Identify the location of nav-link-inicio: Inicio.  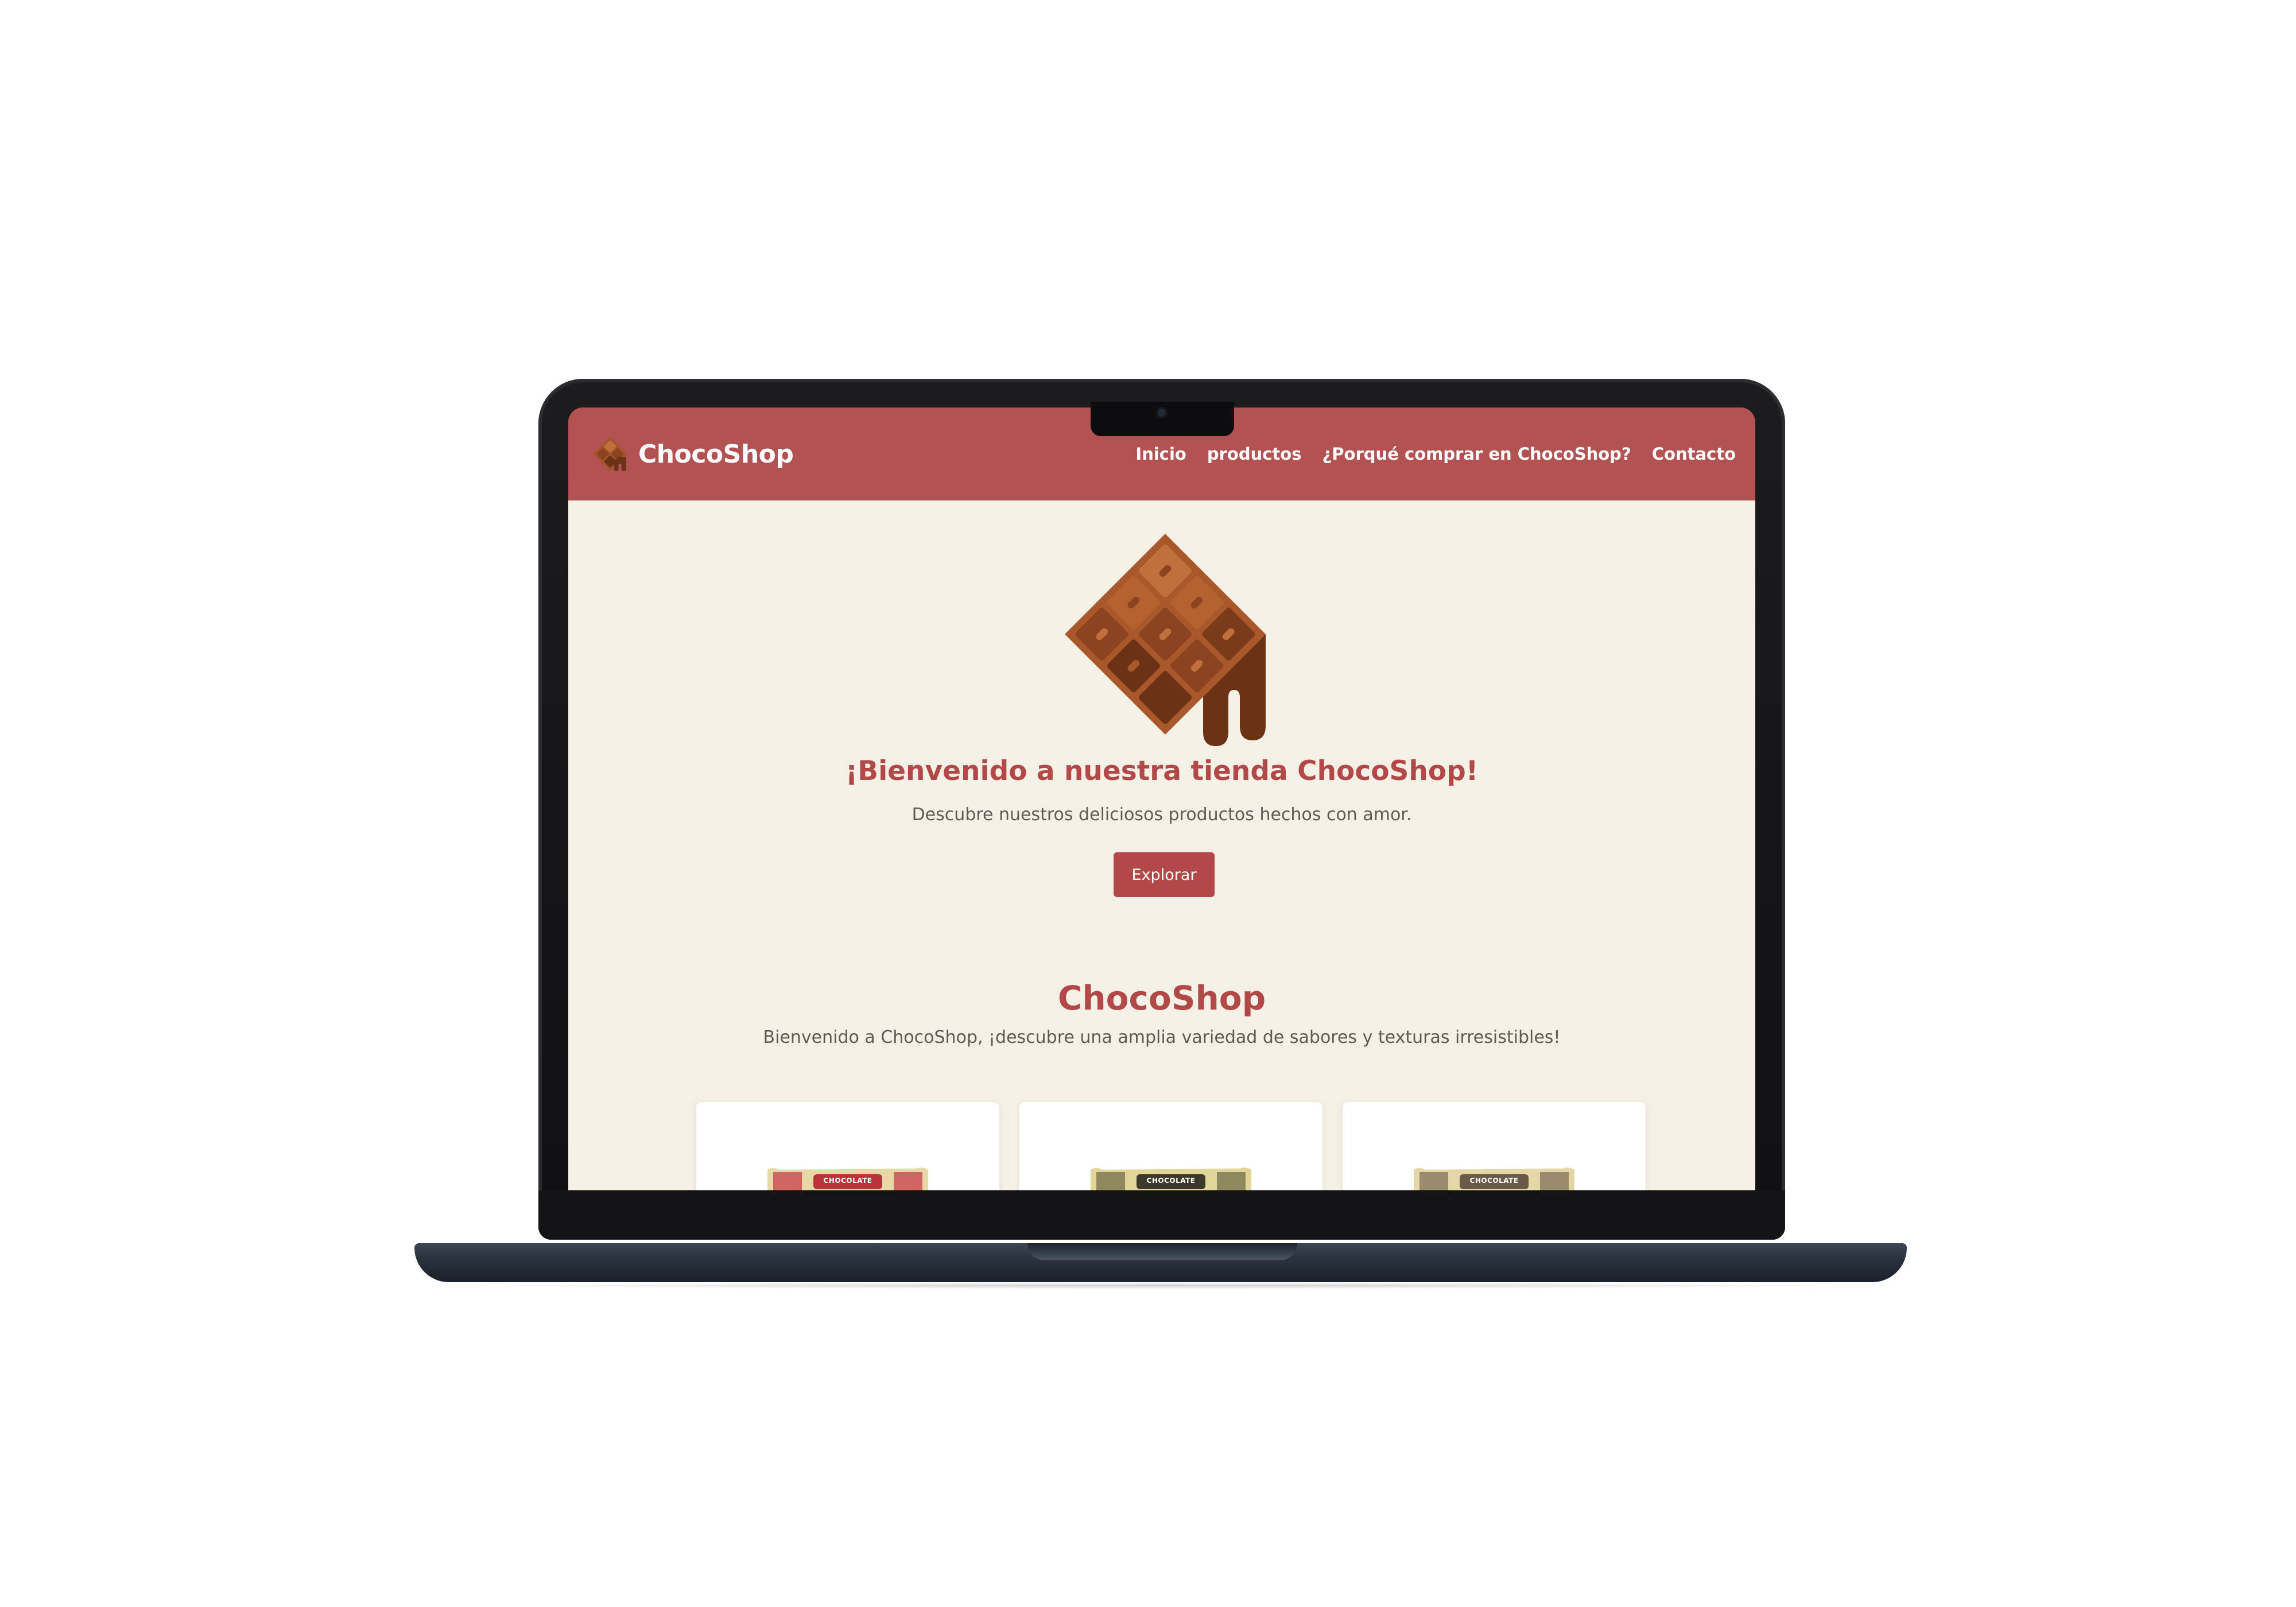
(1160, 454).